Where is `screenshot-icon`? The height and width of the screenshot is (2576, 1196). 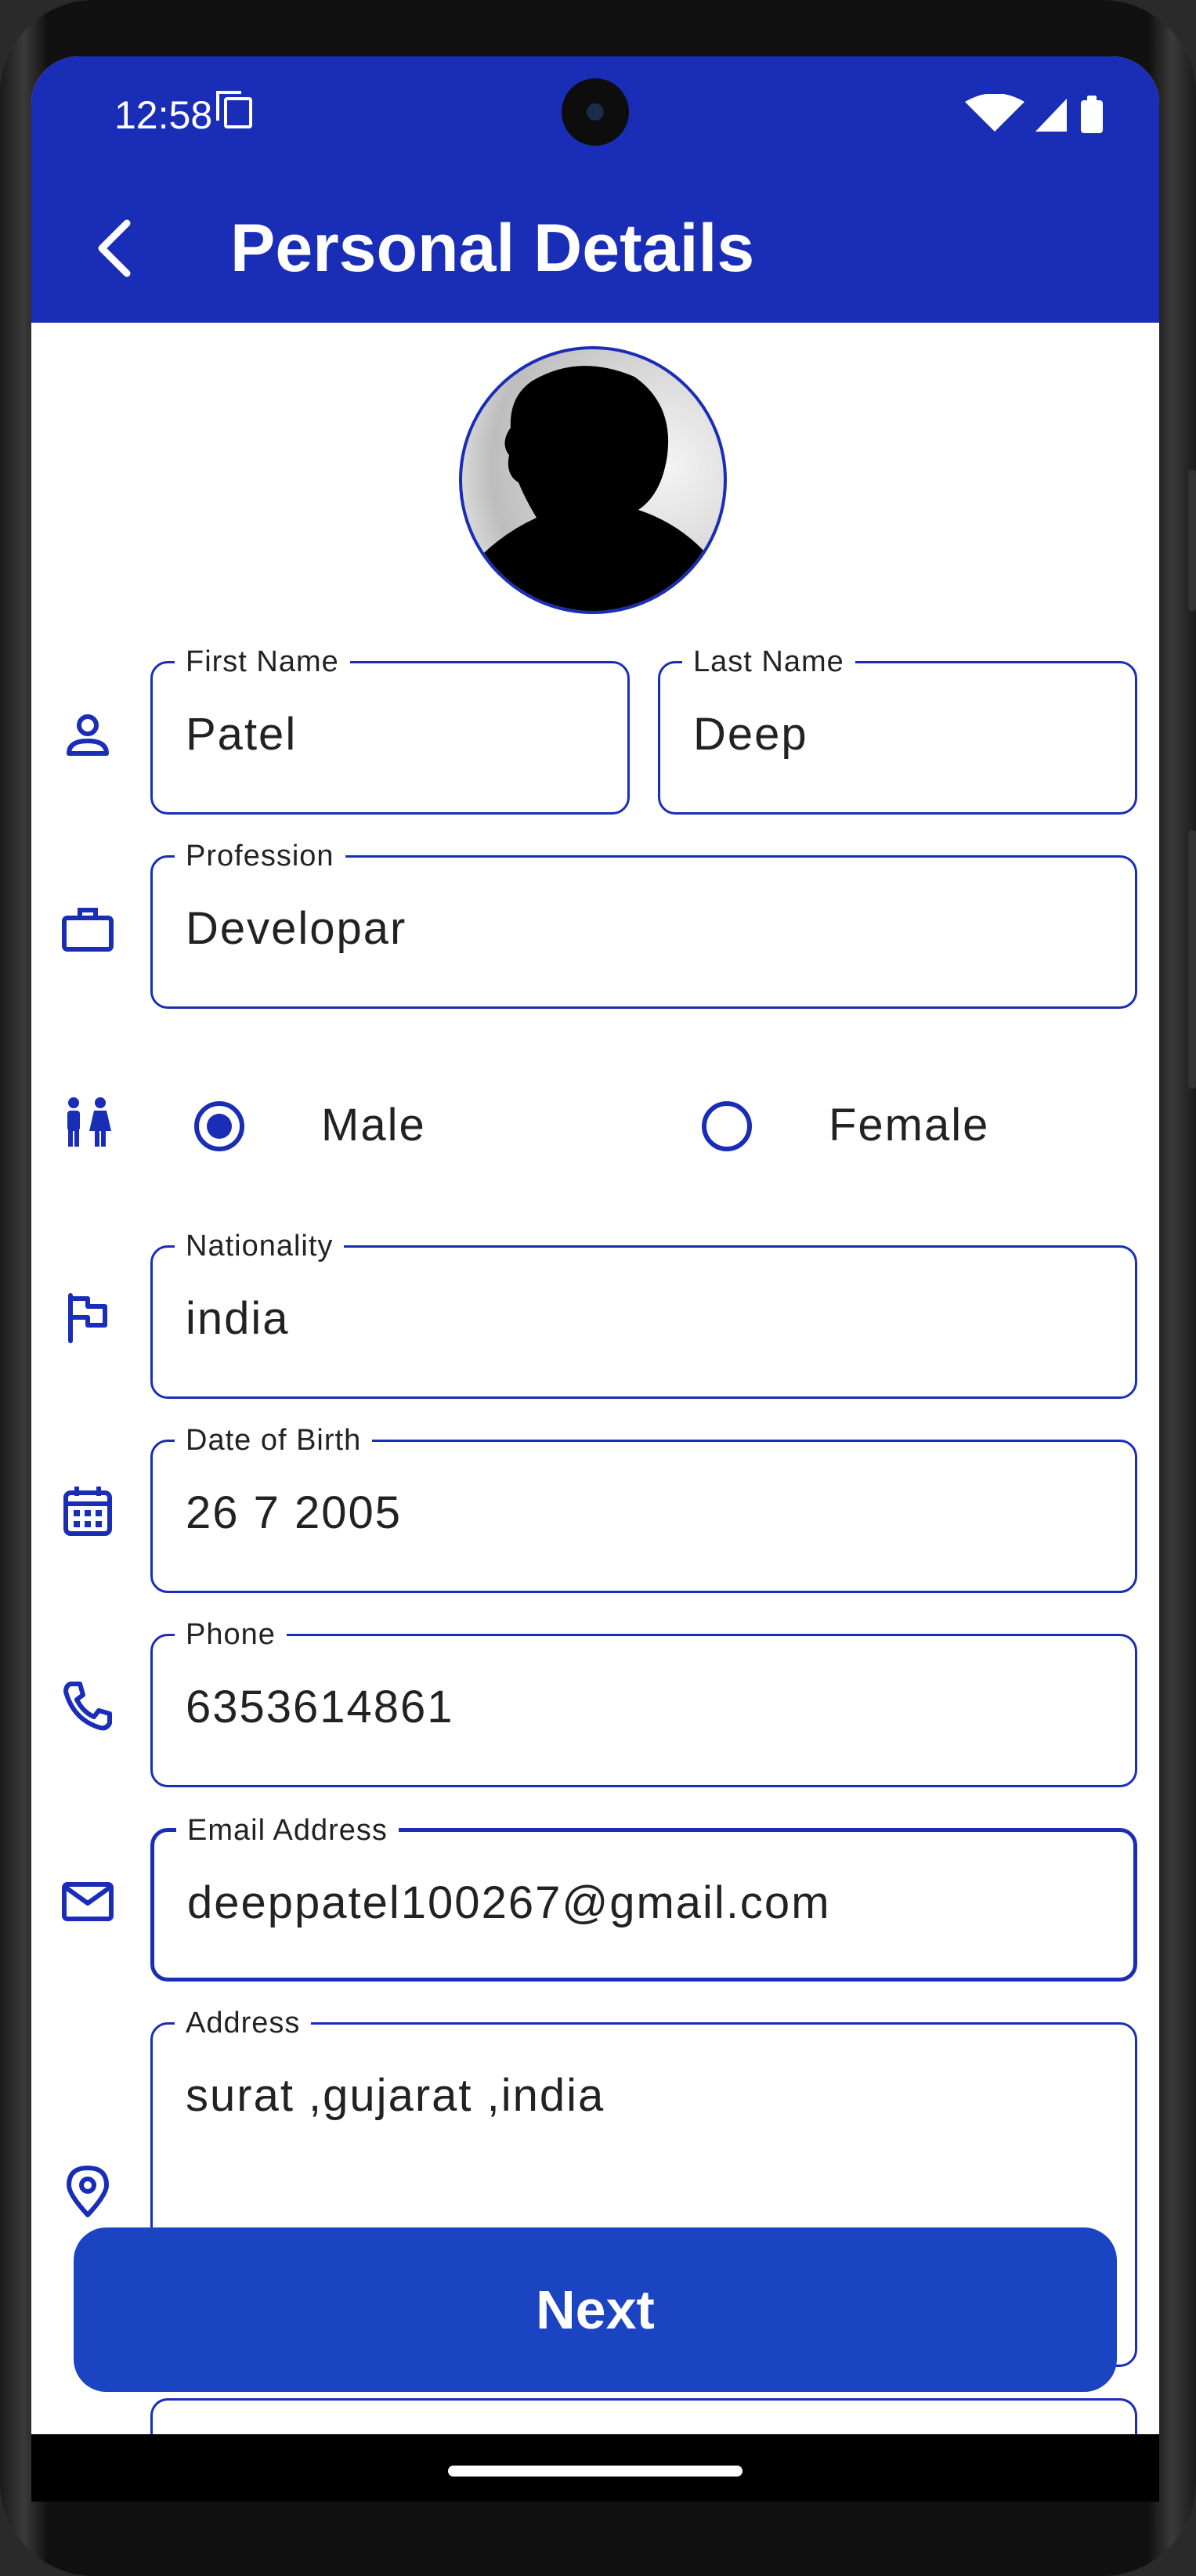
screenshot-icon is located at coordinates (234, 109).